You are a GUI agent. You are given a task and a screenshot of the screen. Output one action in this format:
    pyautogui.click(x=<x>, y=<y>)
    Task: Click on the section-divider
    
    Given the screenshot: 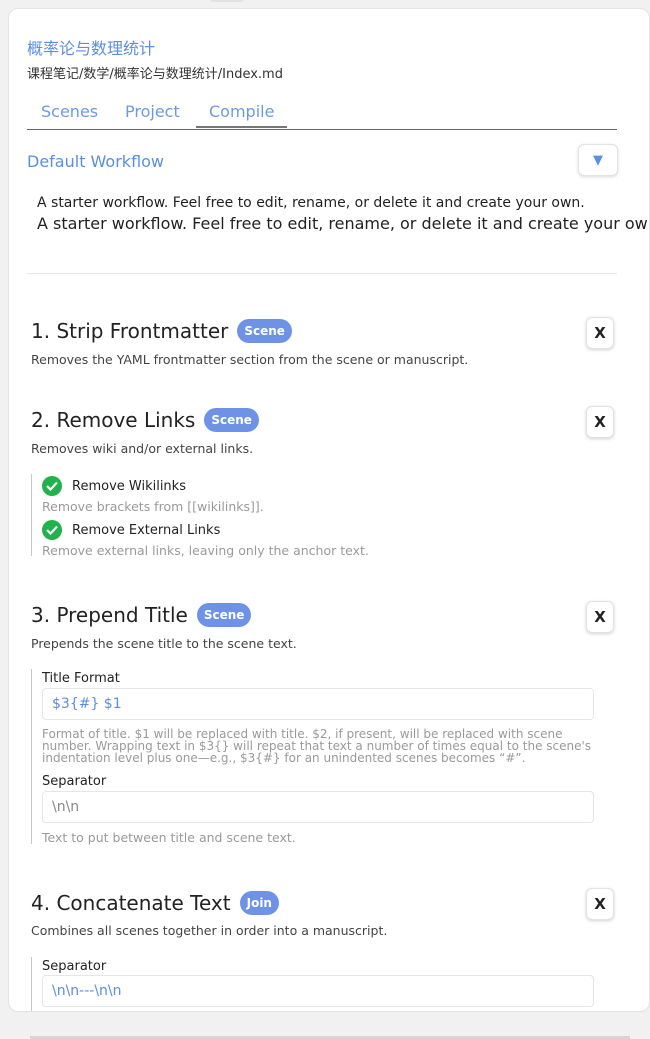 What is the action you would take?
    pyautogui.click(x=322, y=273)
    